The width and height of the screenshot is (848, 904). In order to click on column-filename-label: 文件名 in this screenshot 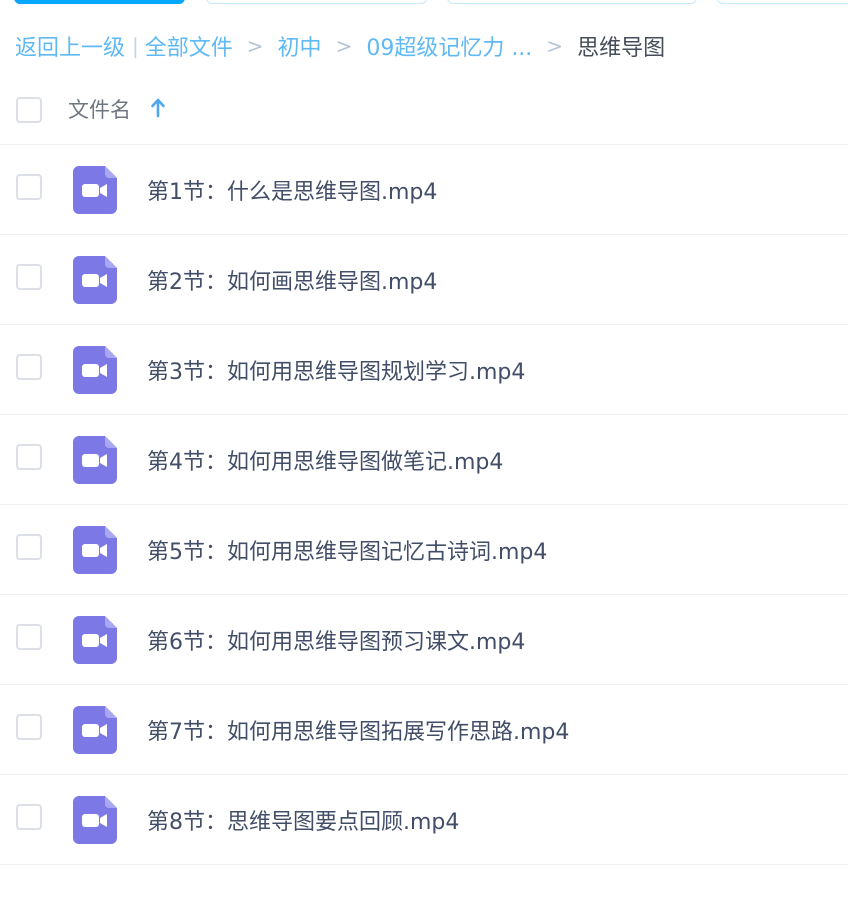, I will do `click(99, 109)`.